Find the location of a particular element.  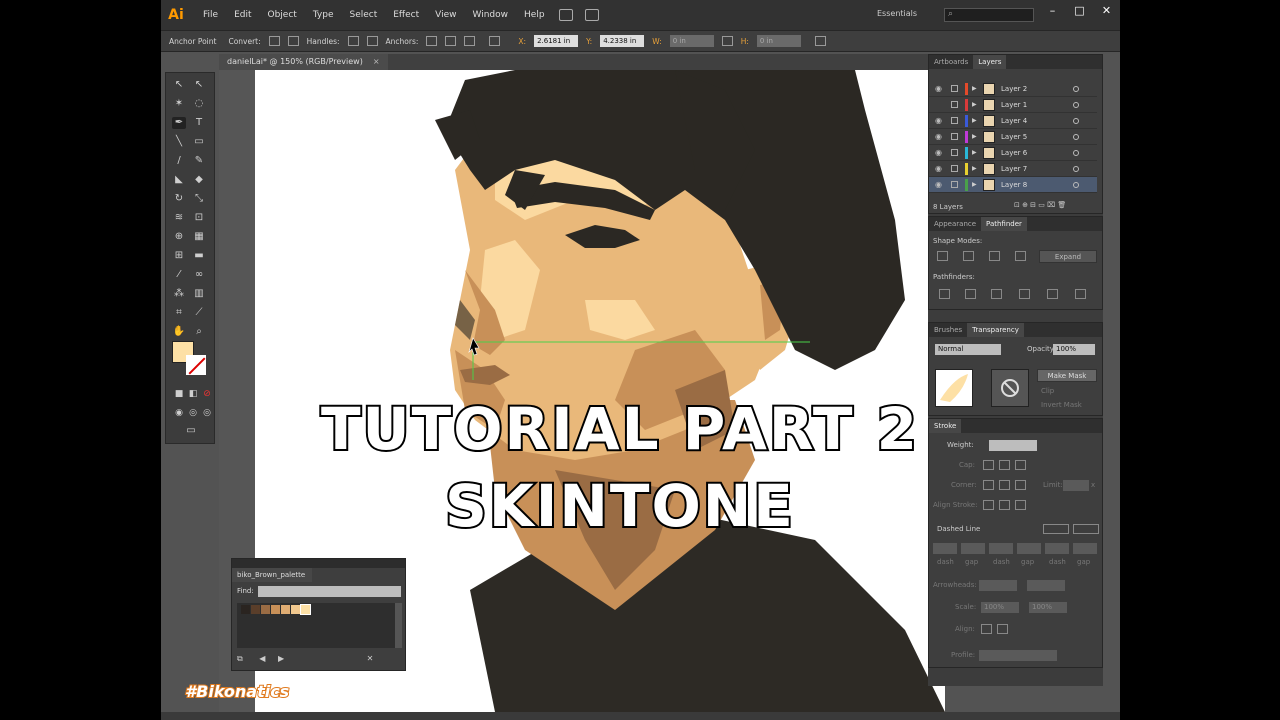

opacity-field: 100% is located at coordinates (1074, 349).